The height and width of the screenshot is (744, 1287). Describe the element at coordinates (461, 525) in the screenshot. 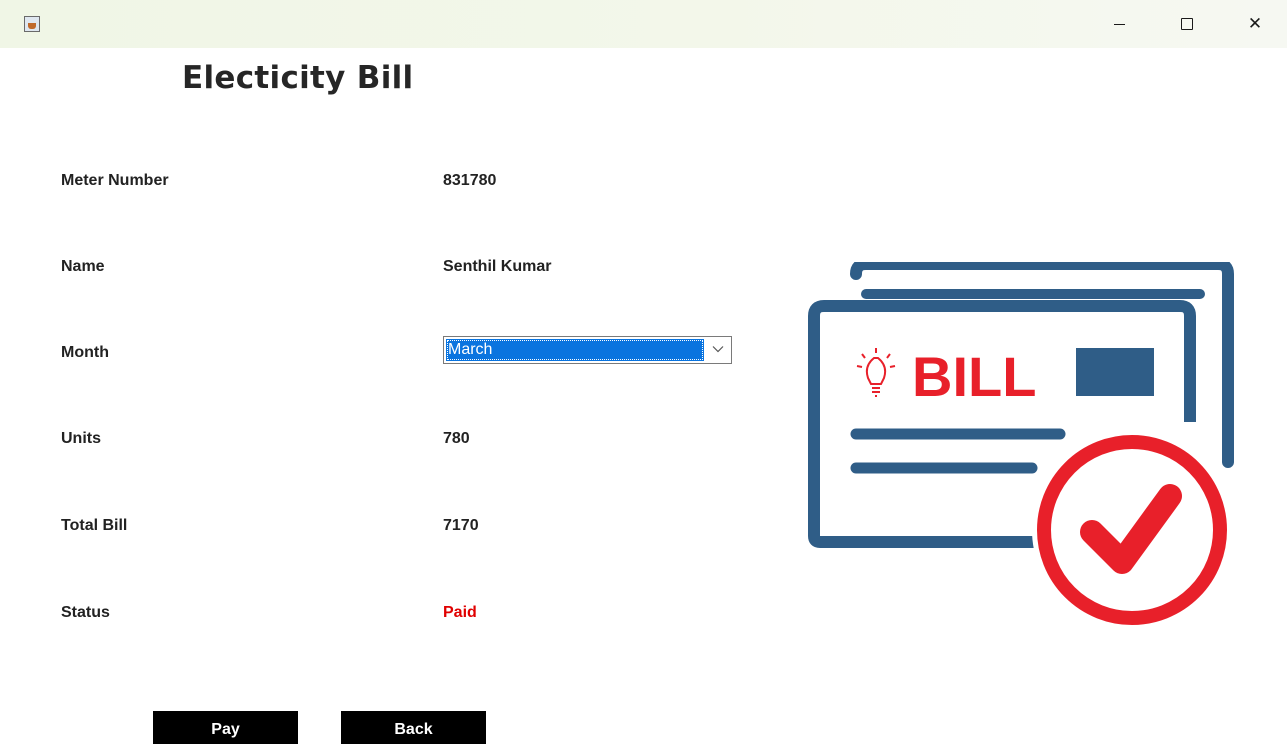

I see `total-bill-value: 7170` at that location.